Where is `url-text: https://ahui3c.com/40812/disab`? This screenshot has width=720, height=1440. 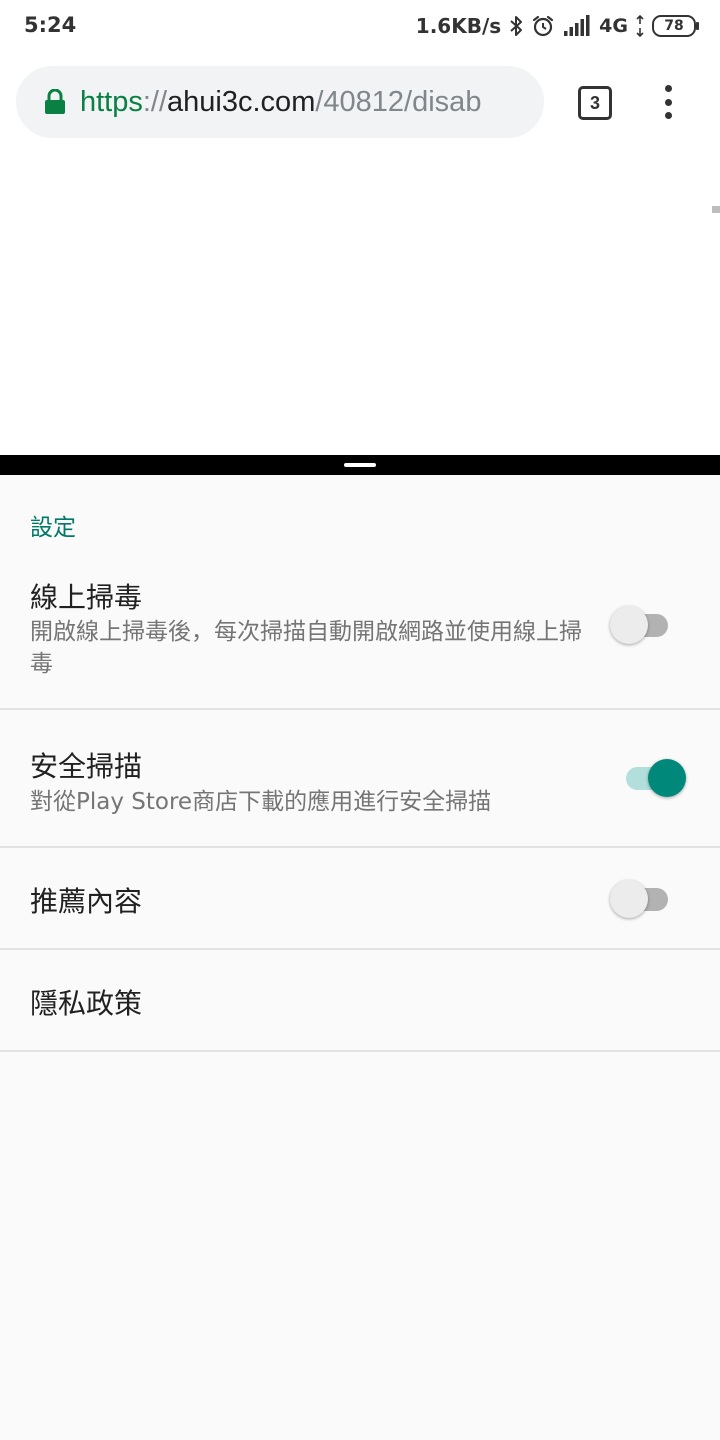
url-text: https://ahui3c.com/40812/disab is located at coordinates (281, 101).